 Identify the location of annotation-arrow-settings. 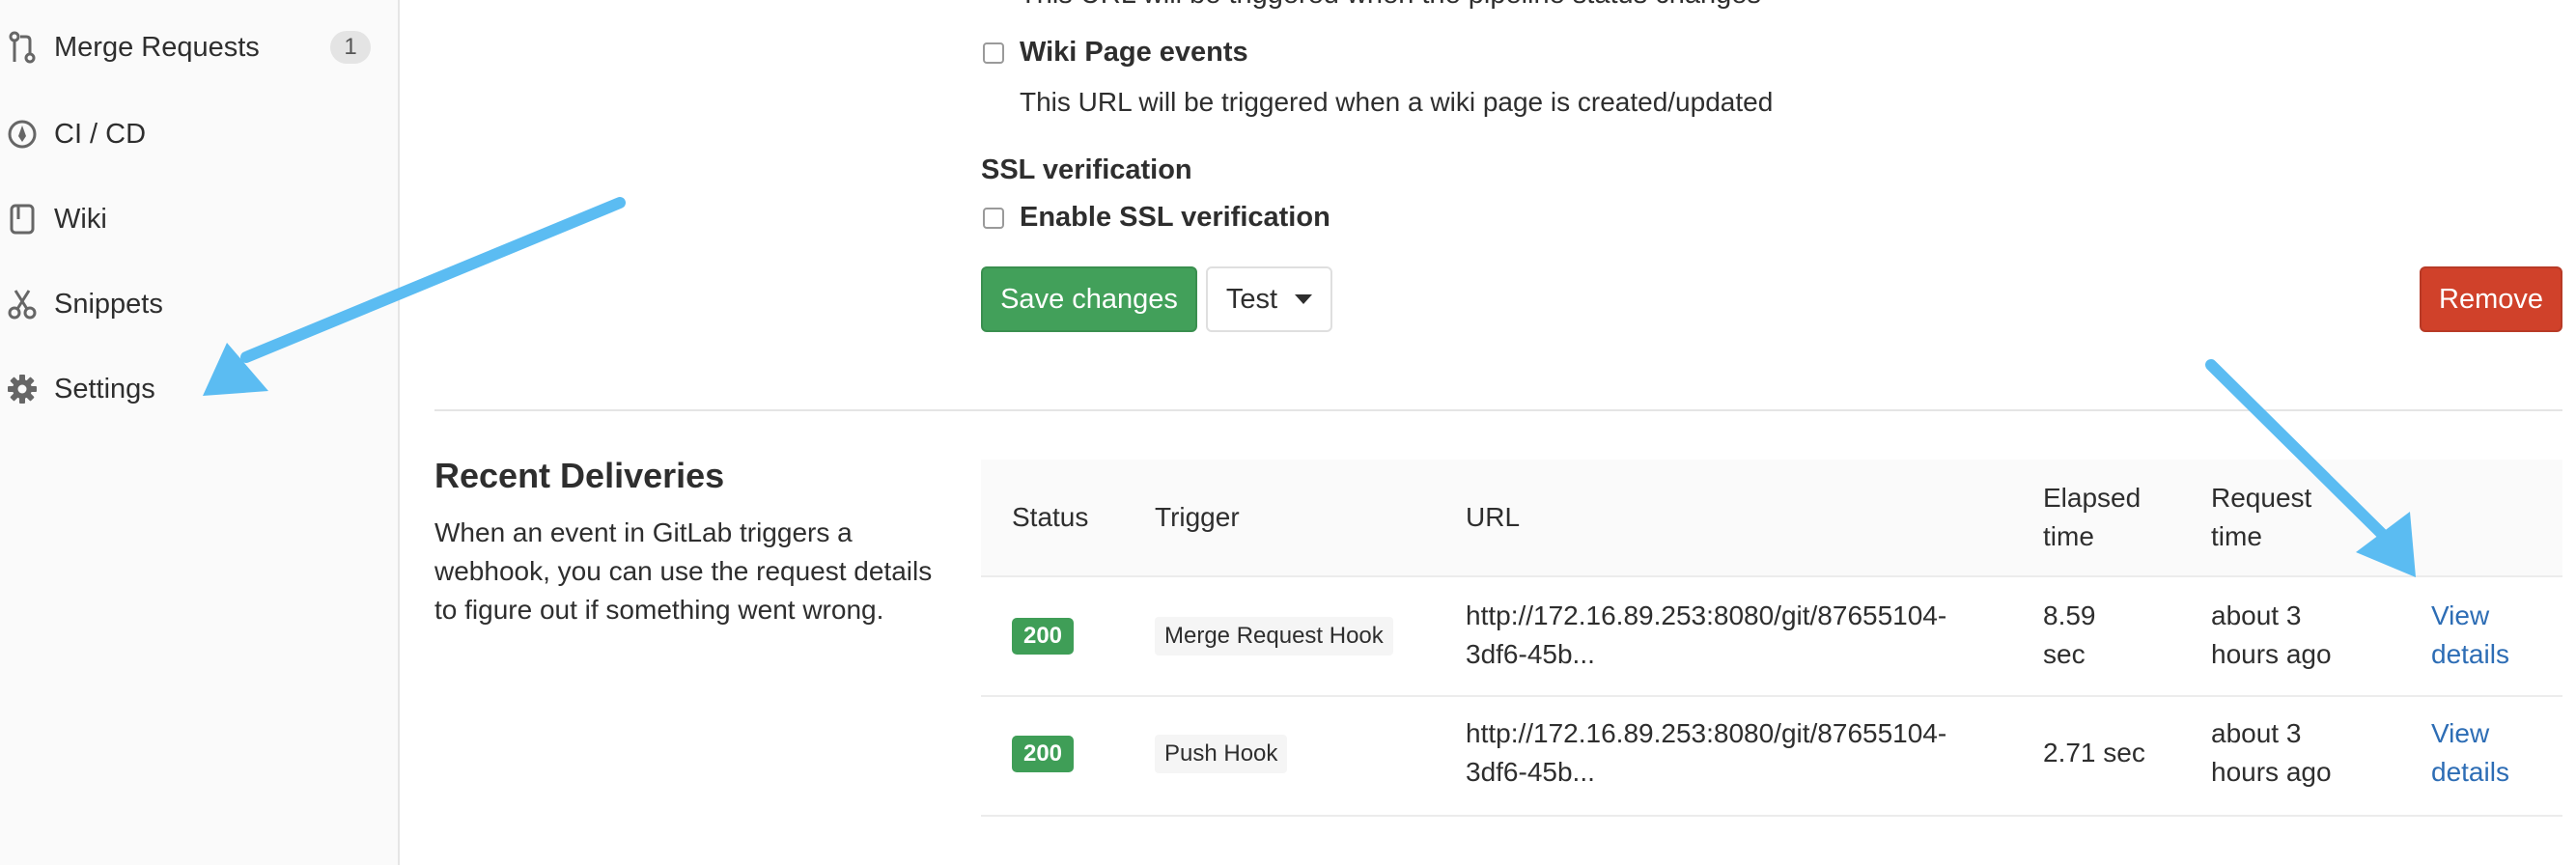
(415, 296).